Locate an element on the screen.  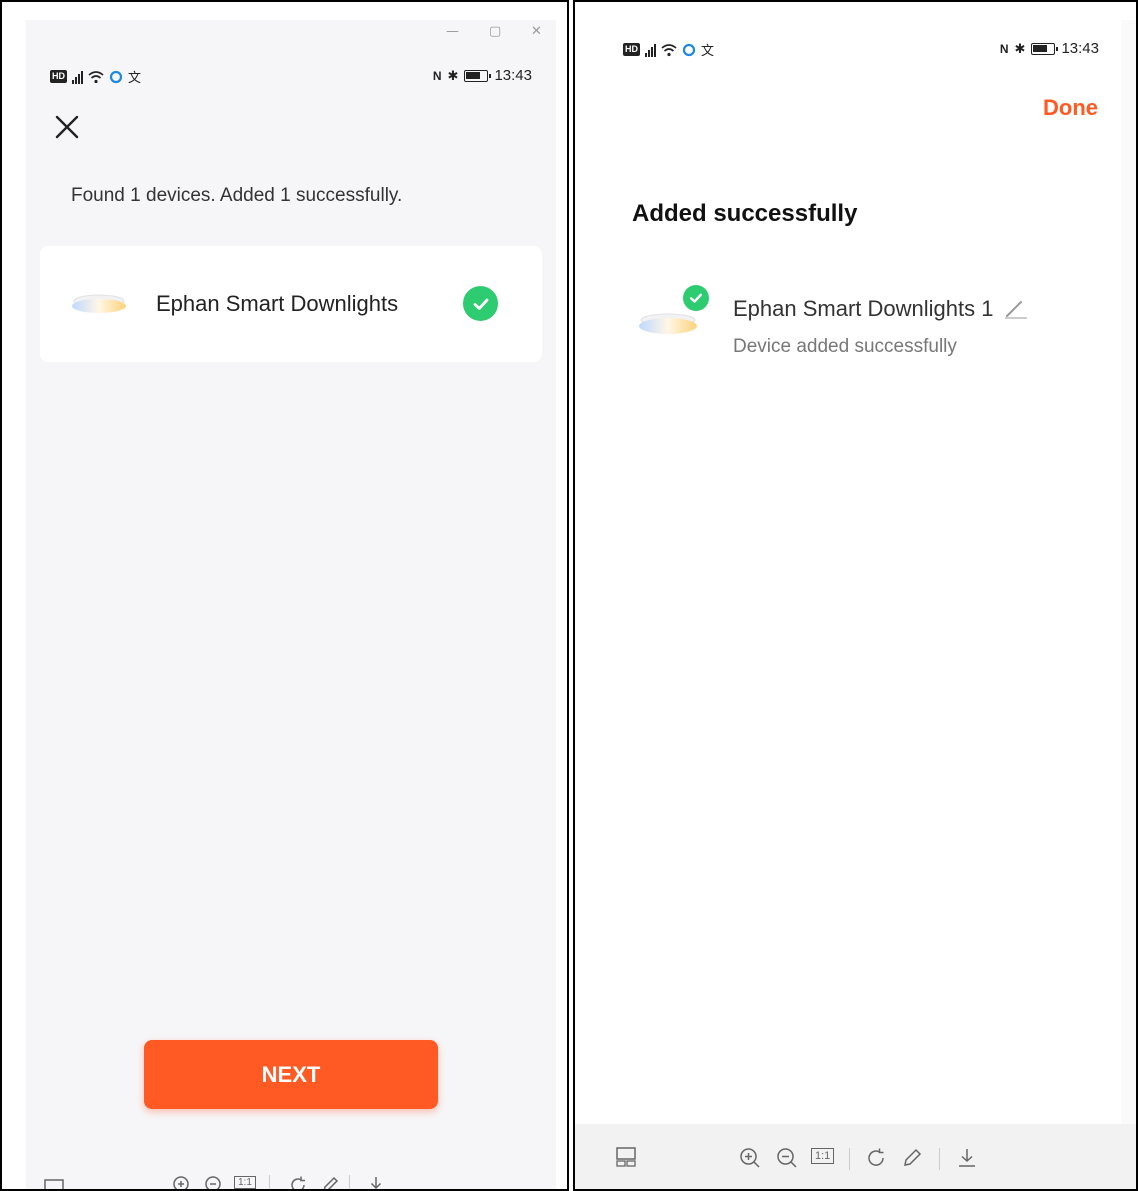
device-name: Ephan Smart Downlights 1 is located at coordinates (863, 308).